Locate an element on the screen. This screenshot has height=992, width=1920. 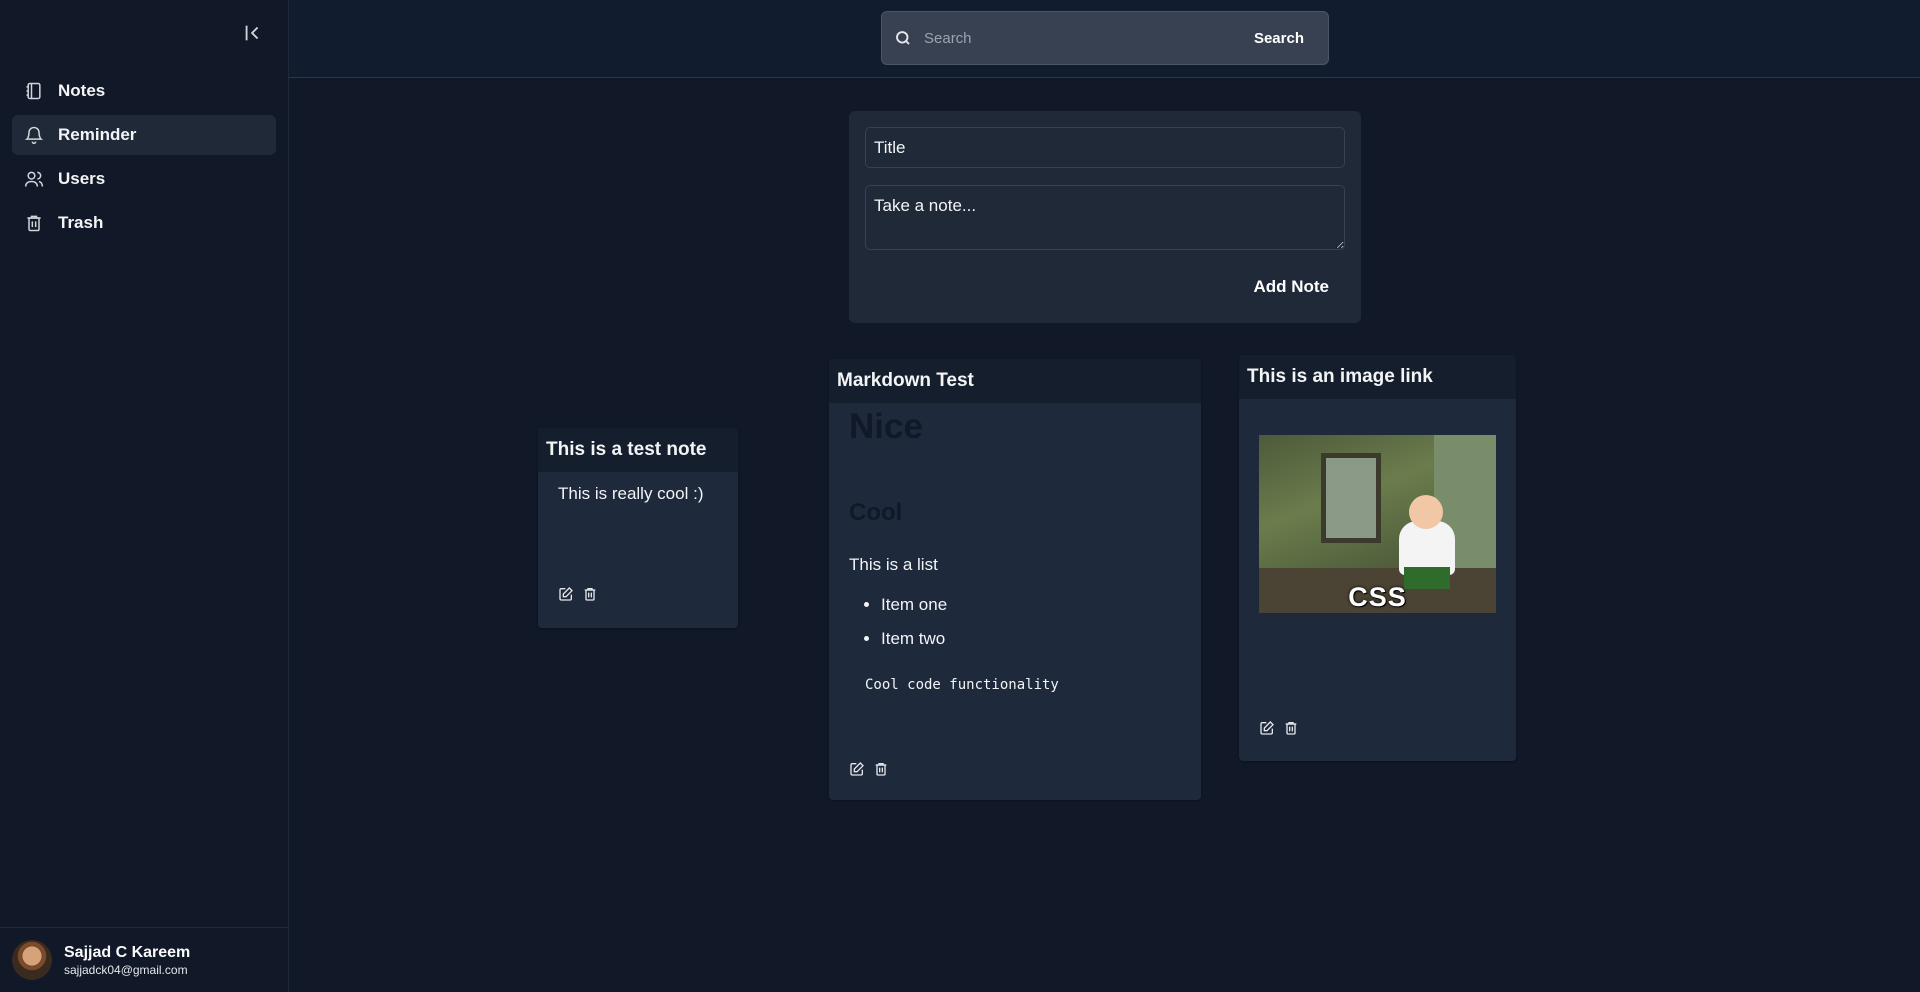
user-name: Sajjad C Kareem is located at coordinates (127, 952).